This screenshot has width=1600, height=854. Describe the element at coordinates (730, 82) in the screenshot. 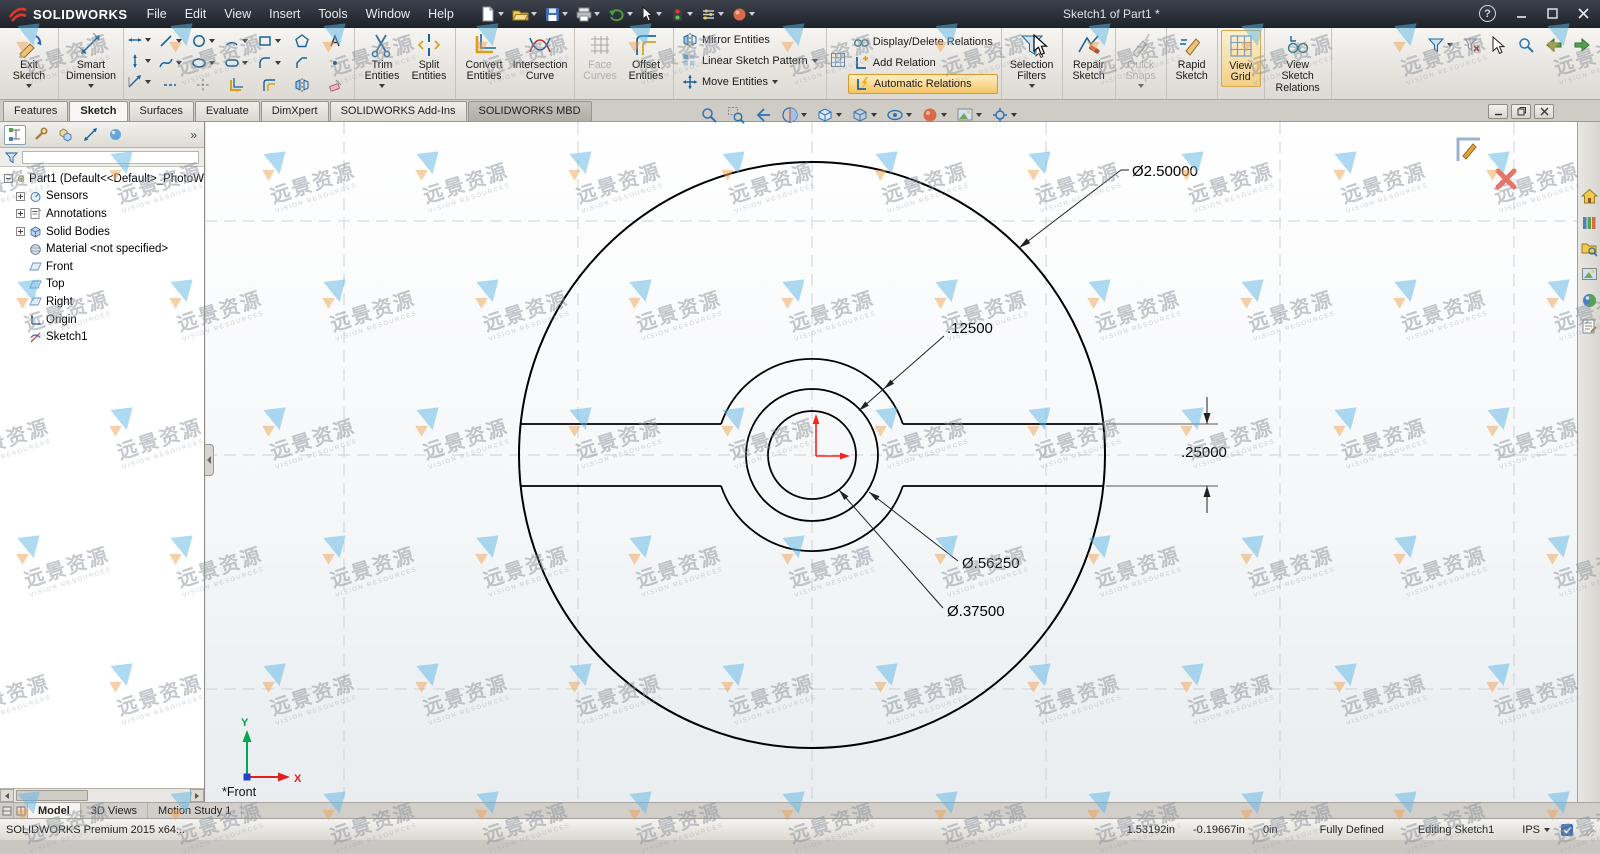

I see `move-entities-button: Move Entities` at that location.